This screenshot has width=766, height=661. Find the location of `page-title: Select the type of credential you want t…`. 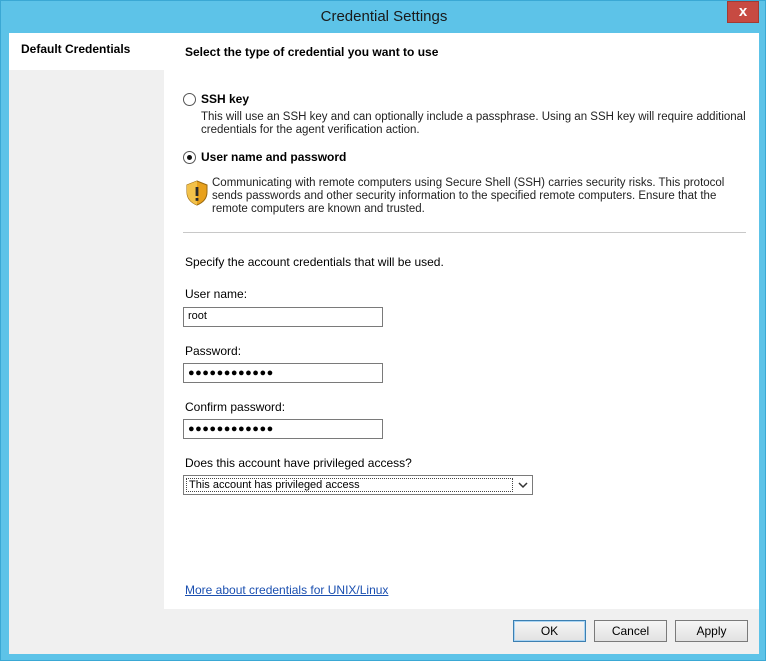

page-title: Select the type of credential you want t… is located at coordinates (312, 52).